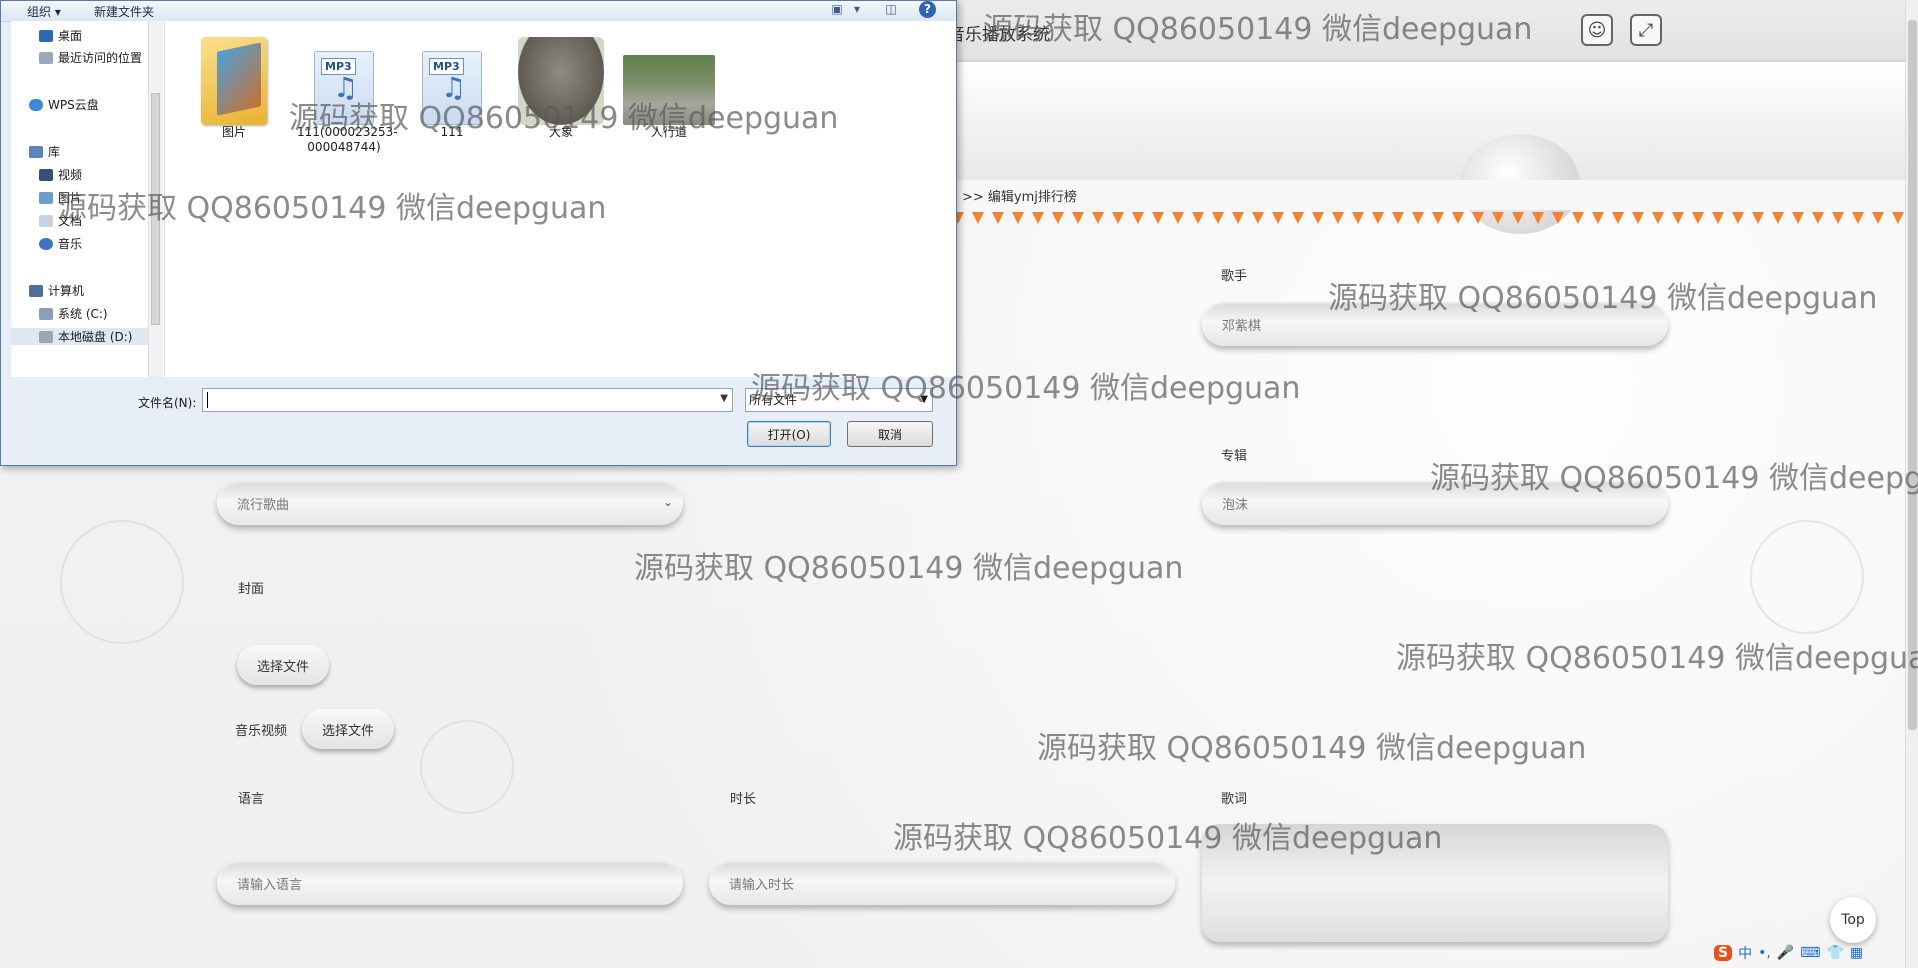 The height and width of the screenshot is (968, 1918). I want to click on nav-item-libraries: 库, so click(44, 151).